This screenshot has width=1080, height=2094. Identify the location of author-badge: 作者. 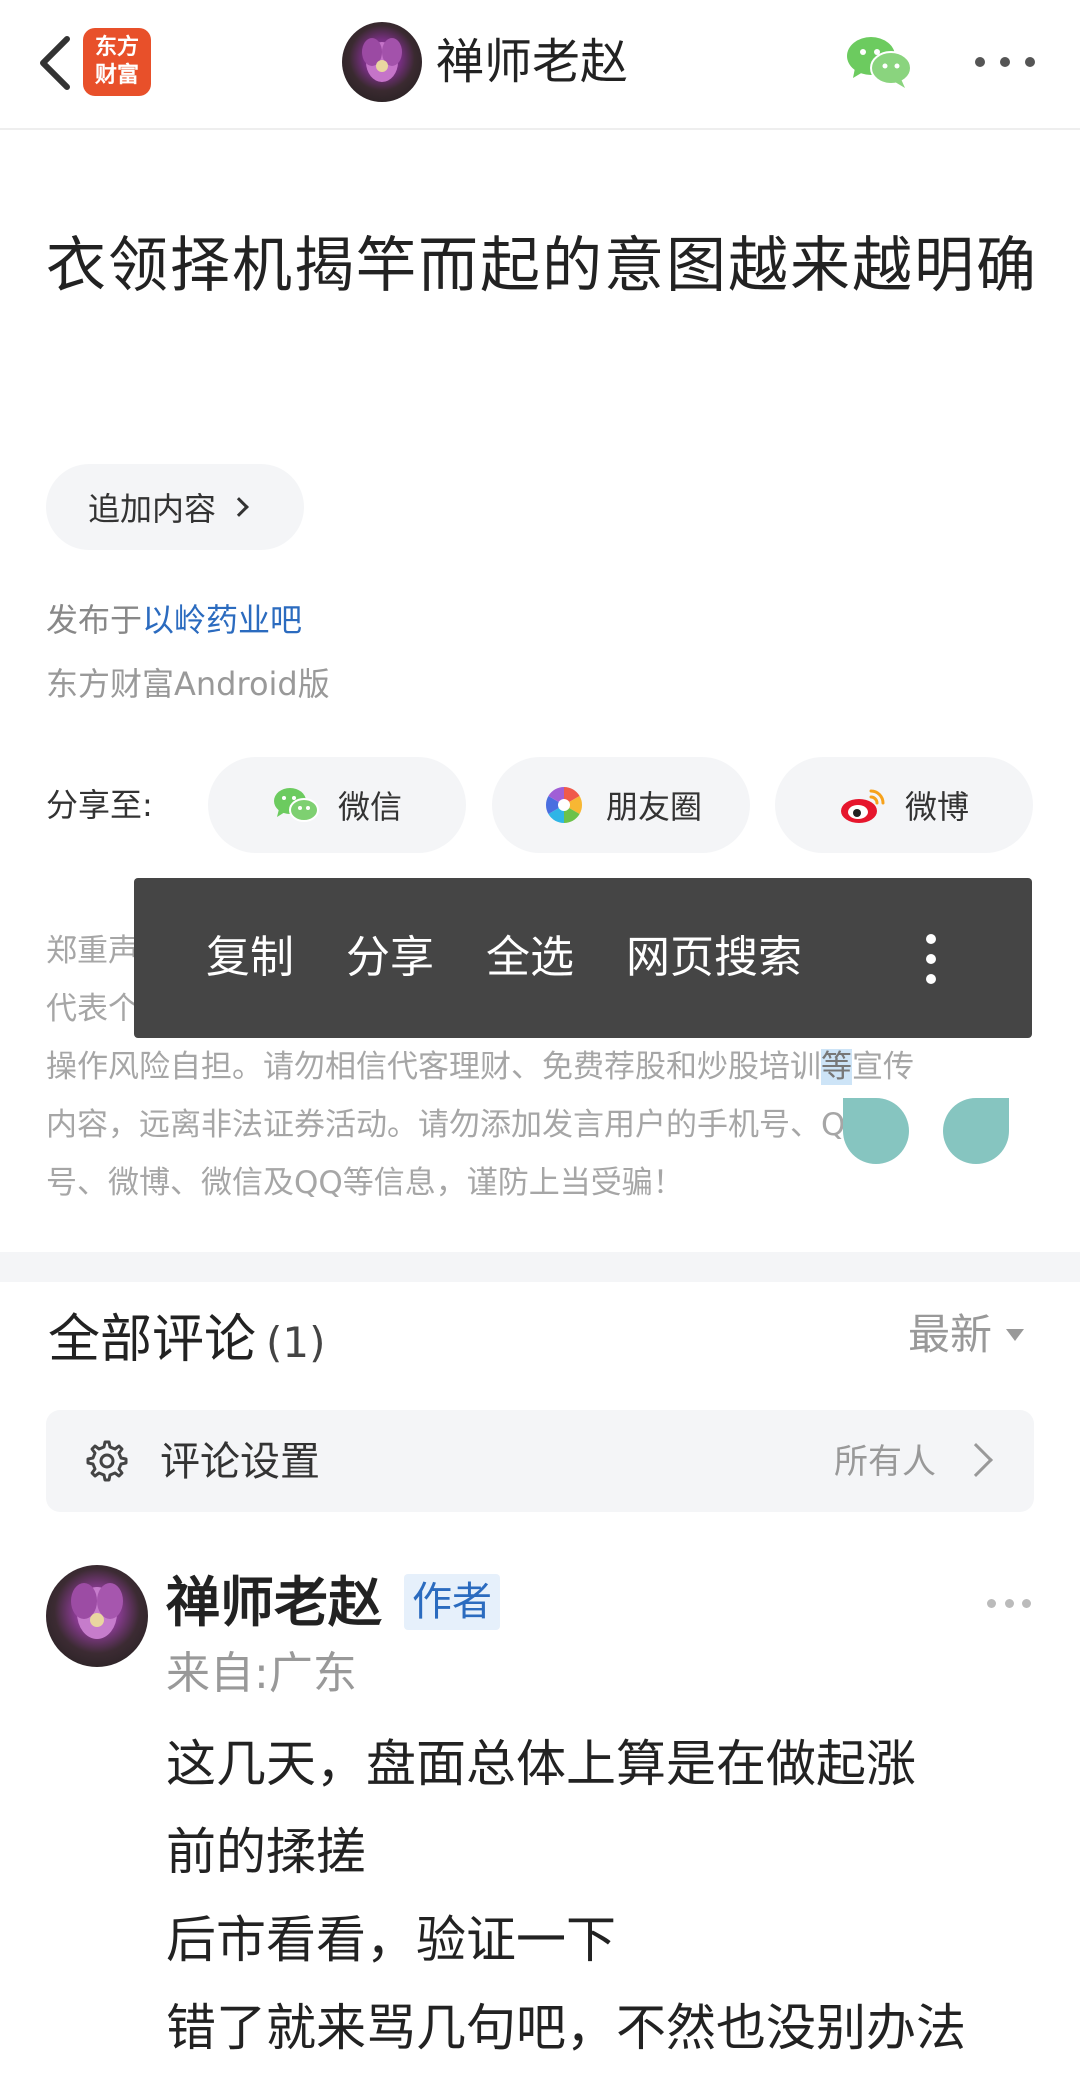
(452, 1602).